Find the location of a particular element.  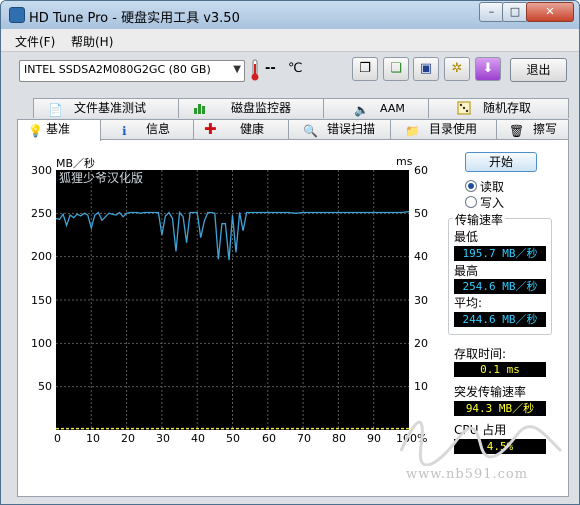

copy-button: ❐ is located at coordinates (365, 69).